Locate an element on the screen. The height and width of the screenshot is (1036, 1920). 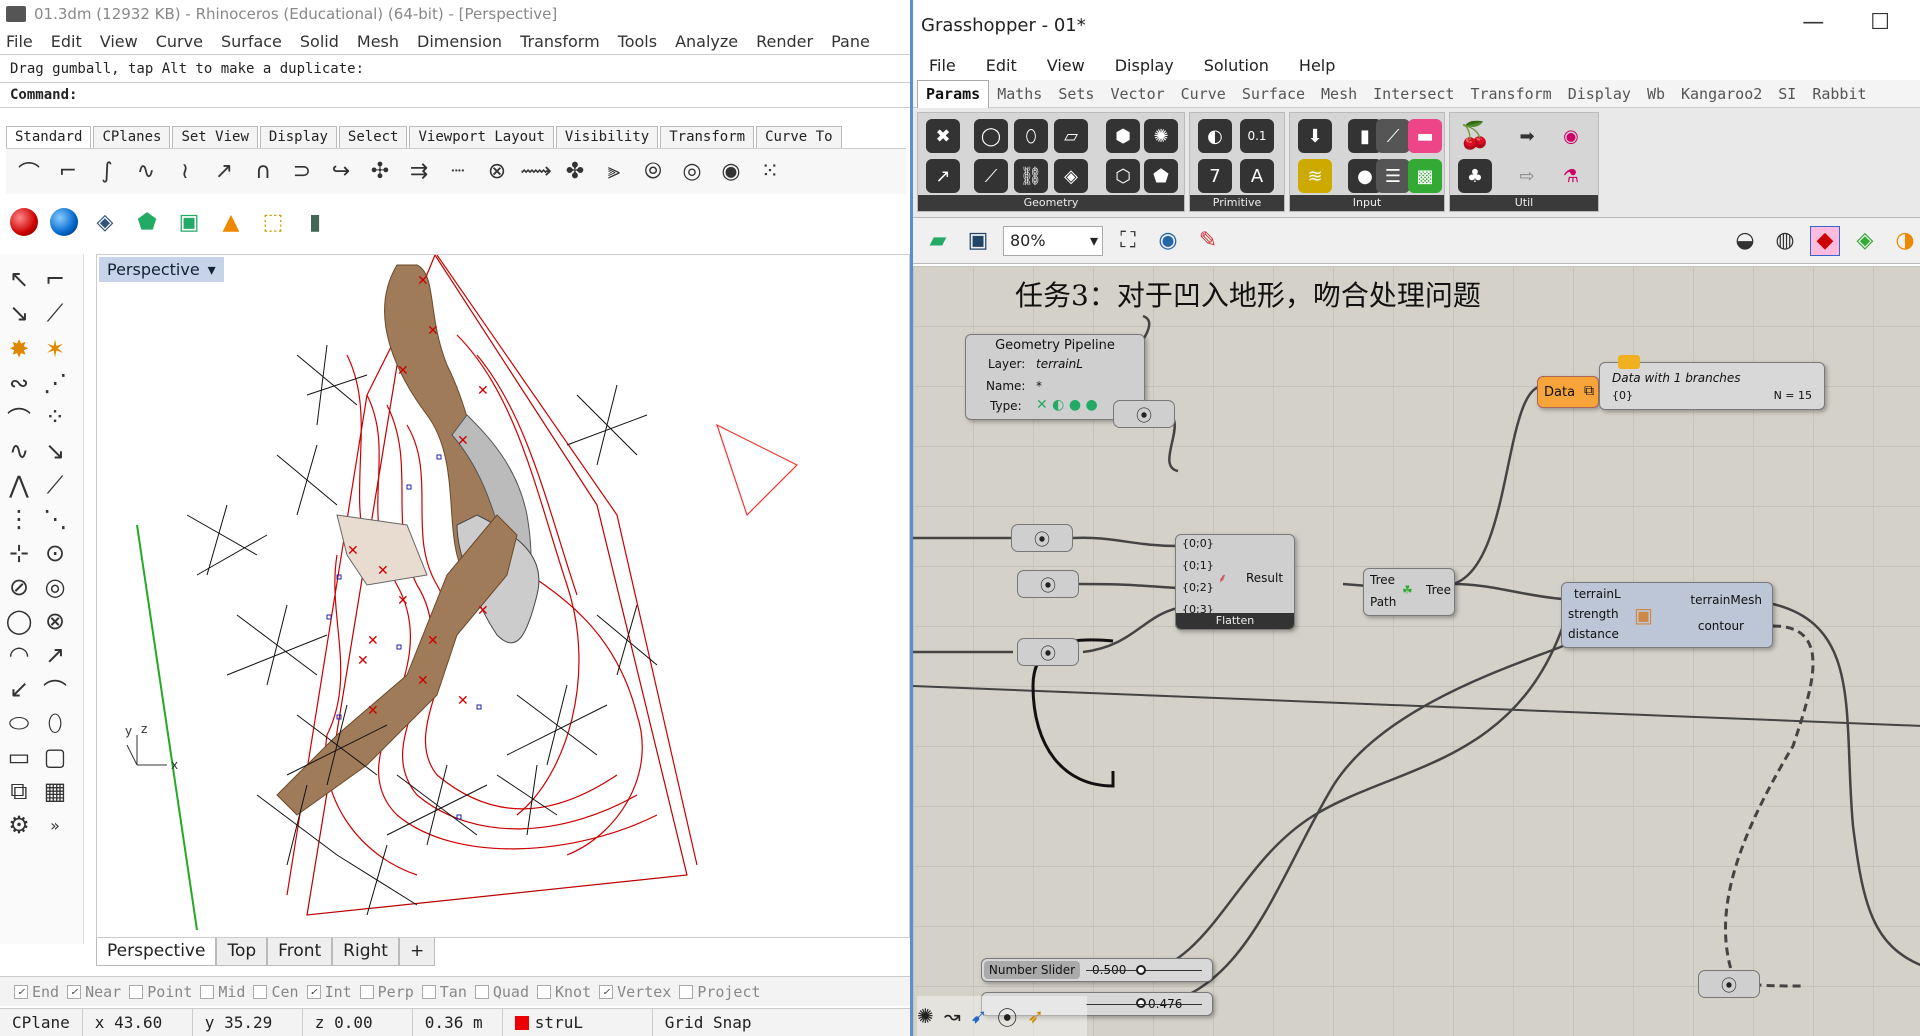
geometry-param-node: ⦿ is located at coordinates (1144, 414).